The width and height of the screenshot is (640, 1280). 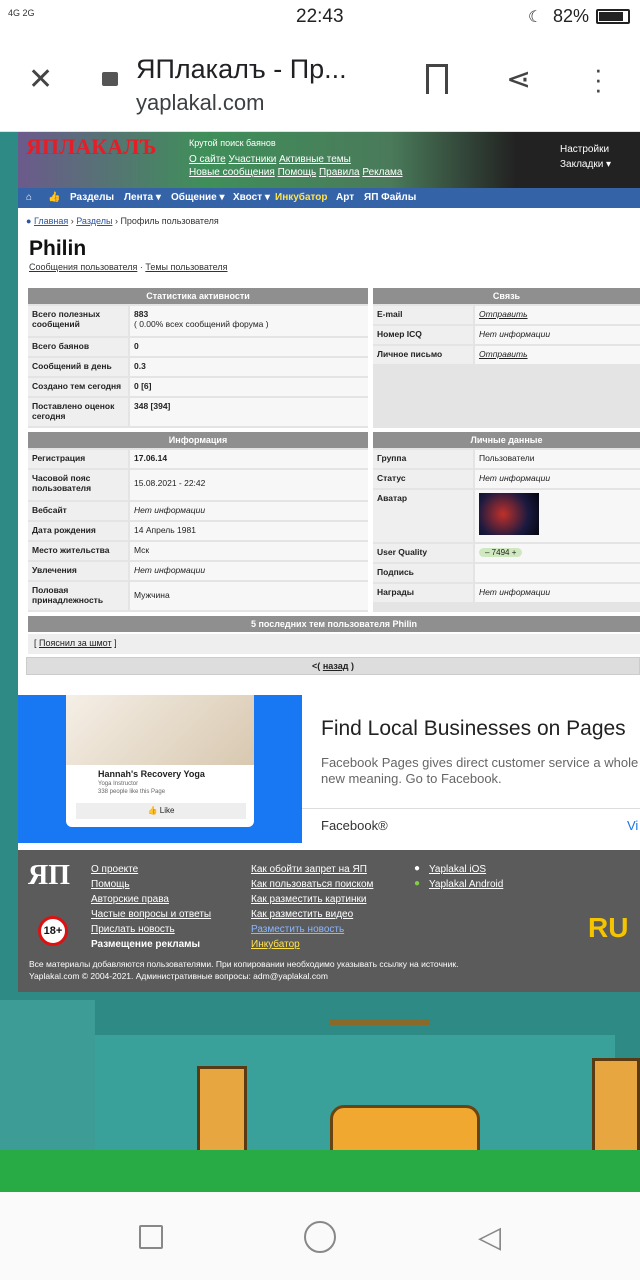 What do you see at coordinates (21, 13) in the screenshot?
I see `network-indicator: 4G 2G` at bounding box center [21, 13].